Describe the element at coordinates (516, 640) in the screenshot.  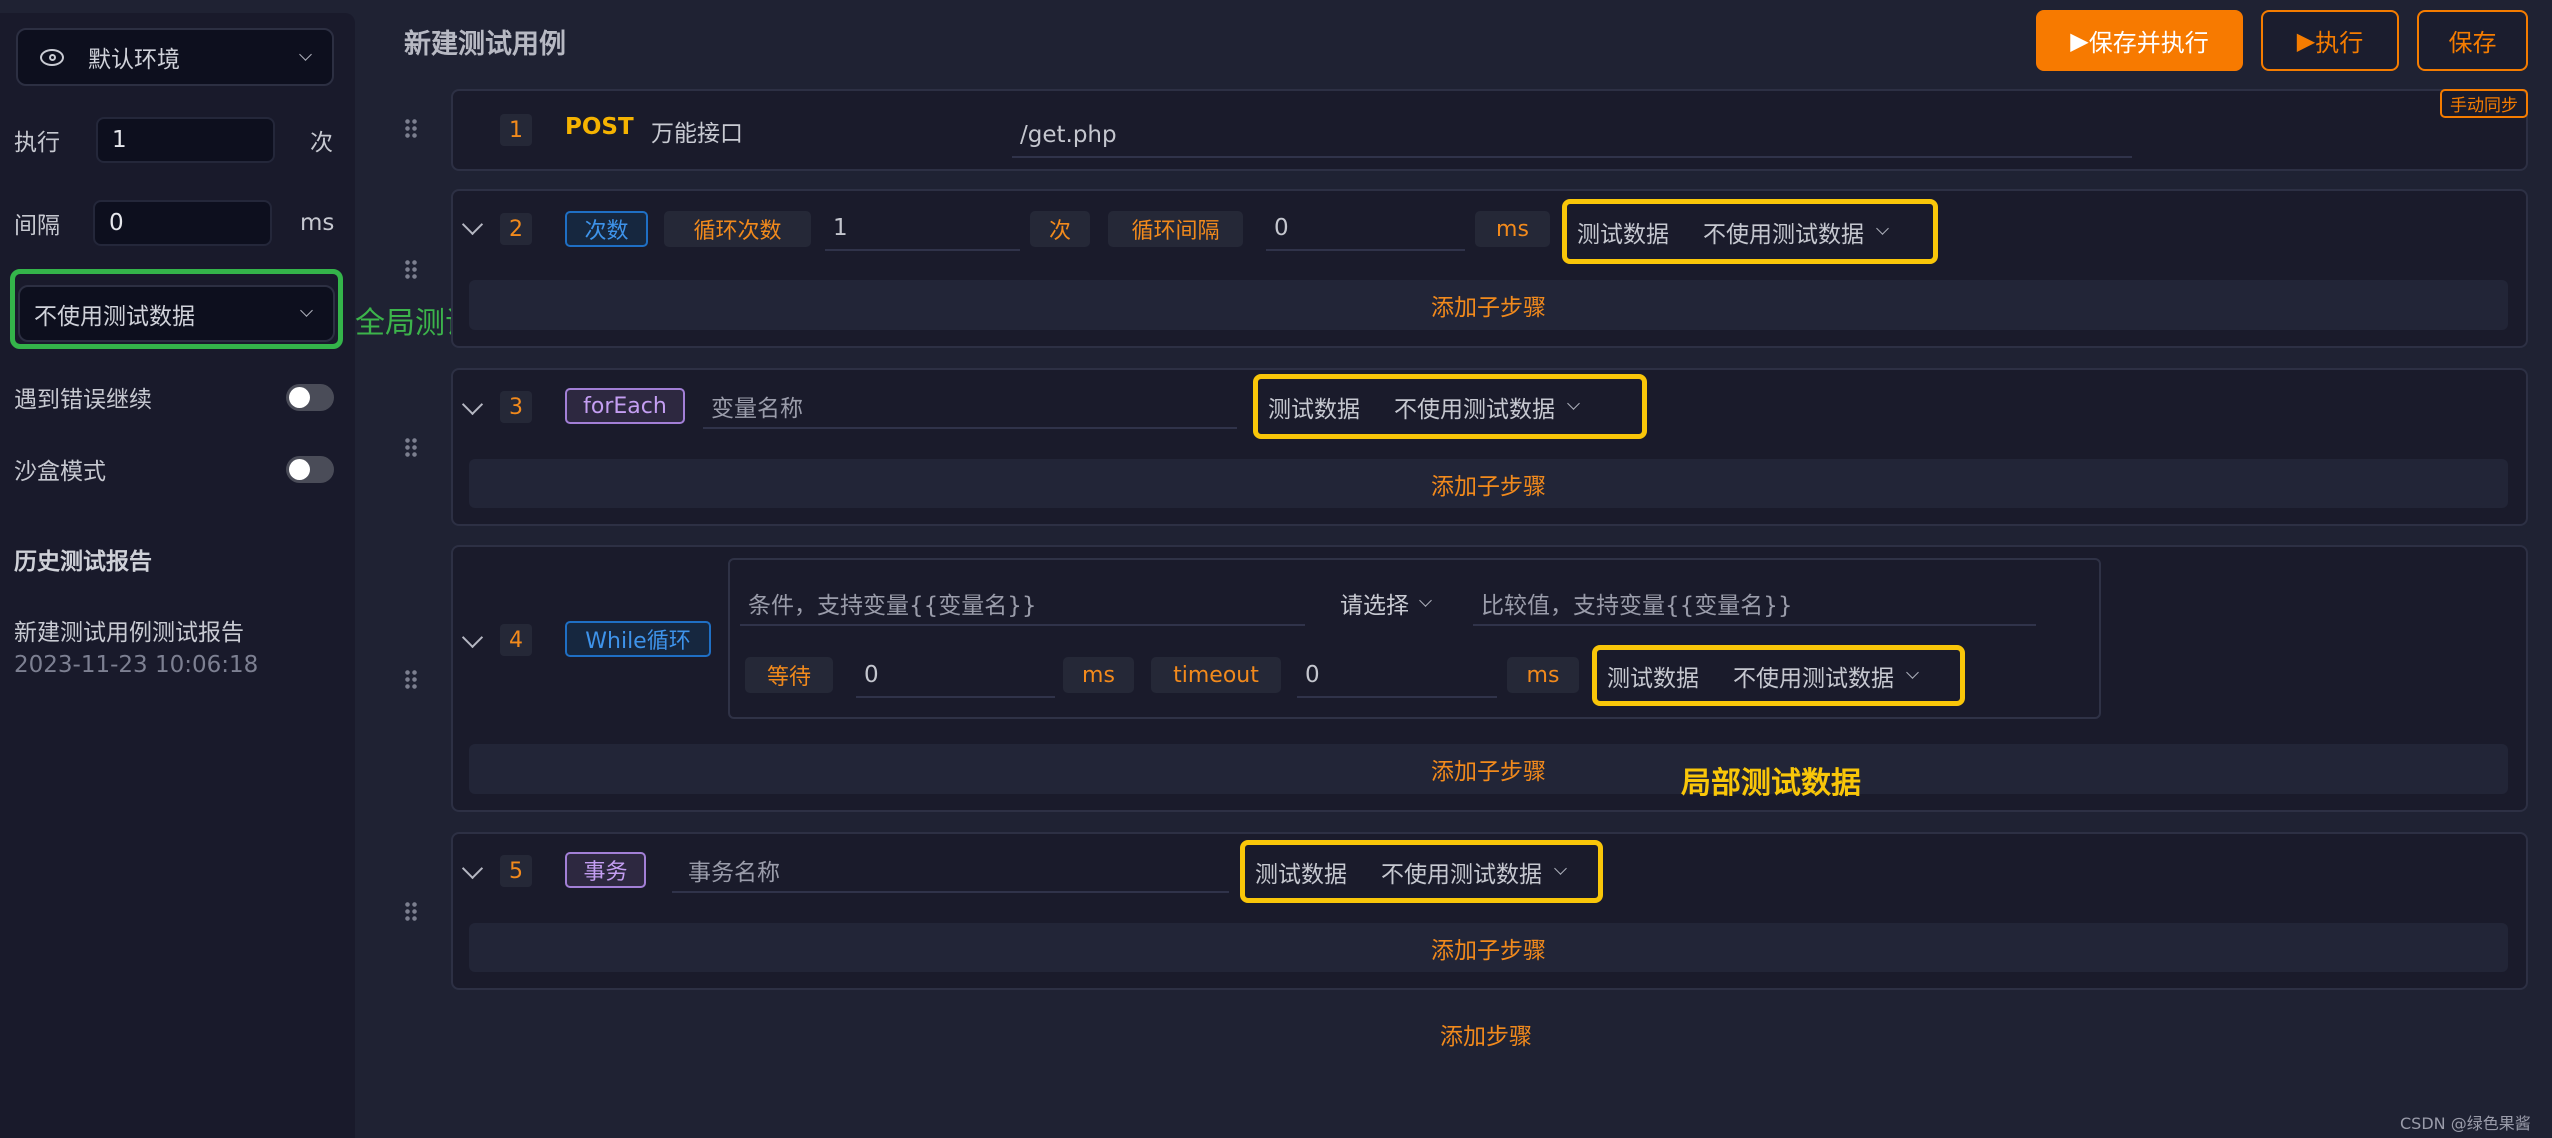
I see `step-number: 4` at that location.